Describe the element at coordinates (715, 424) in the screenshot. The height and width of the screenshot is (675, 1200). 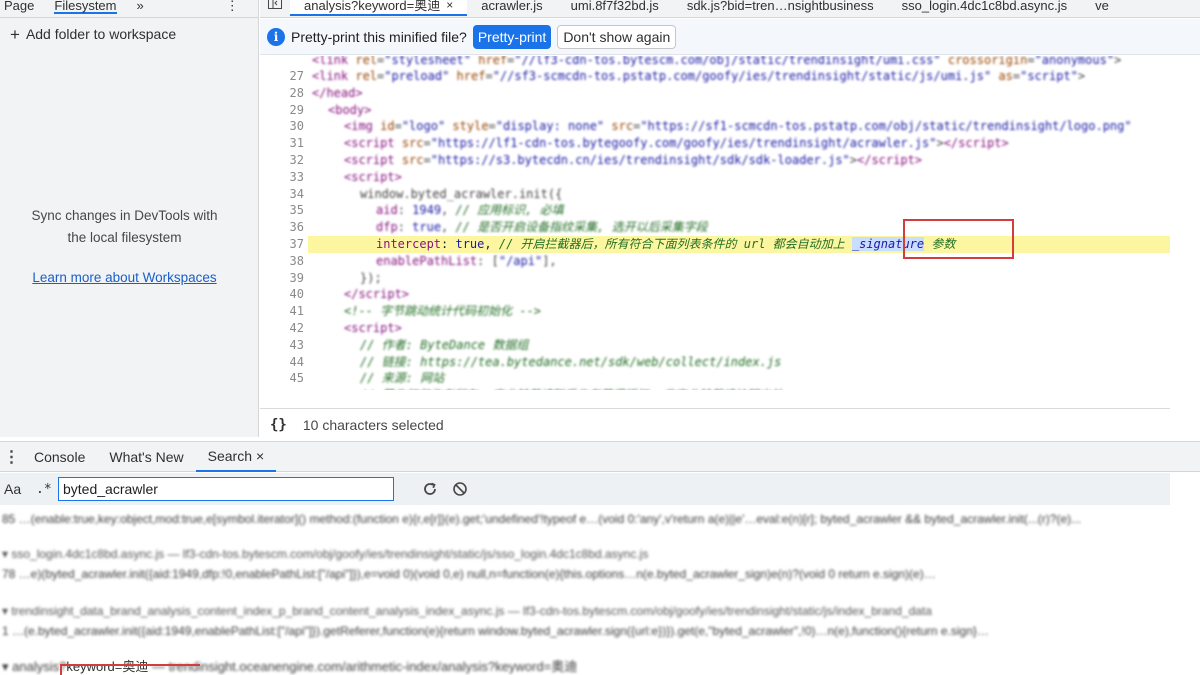
I see `editor-status-bar: {} 10 characters selected` at that location.